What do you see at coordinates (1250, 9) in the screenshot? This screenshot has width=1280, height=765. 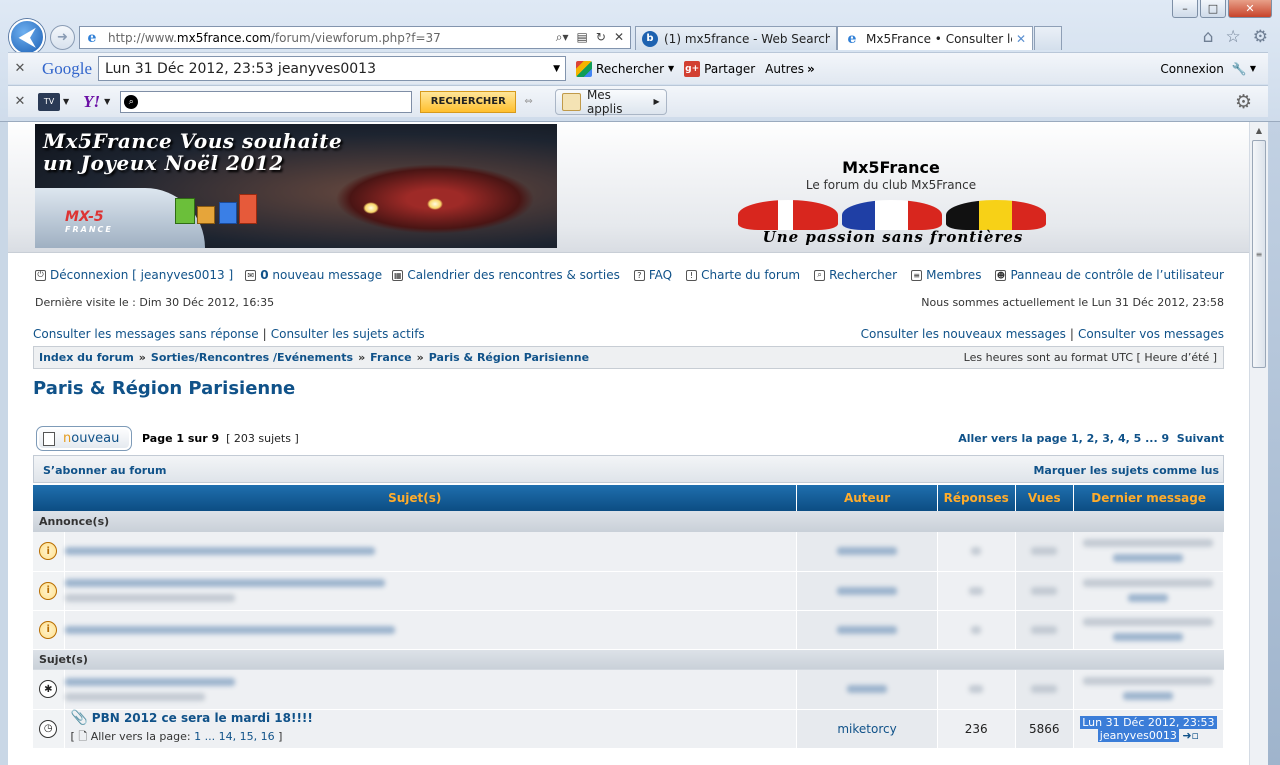 I see `close-window-button: ✕` at bounding box center [1250, 9].